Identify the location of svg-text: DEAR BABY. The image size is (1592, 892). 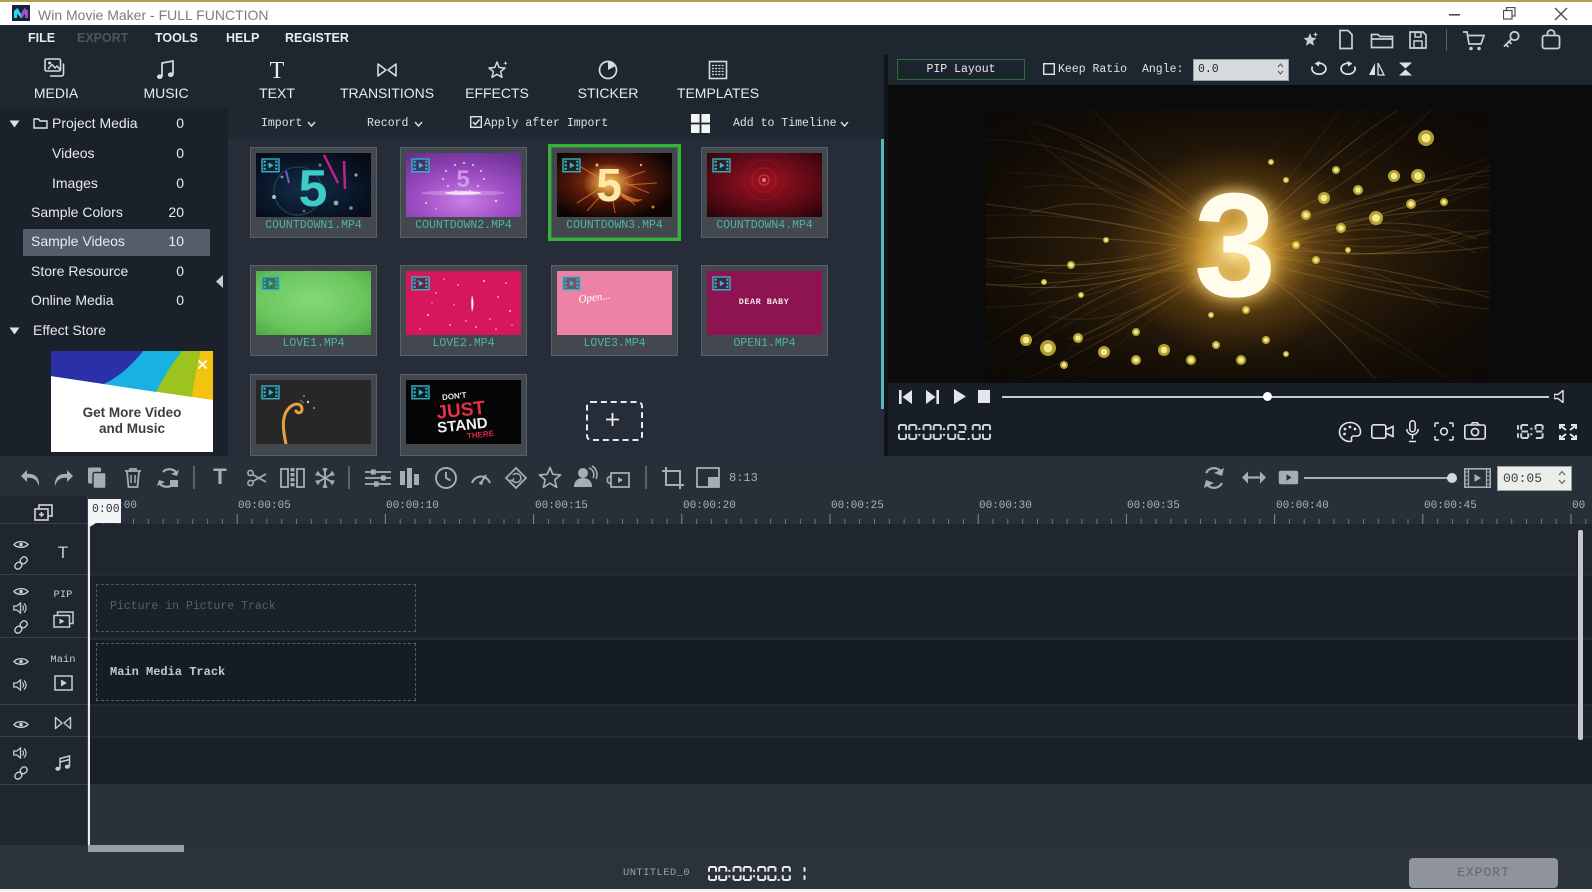
(764, 302).